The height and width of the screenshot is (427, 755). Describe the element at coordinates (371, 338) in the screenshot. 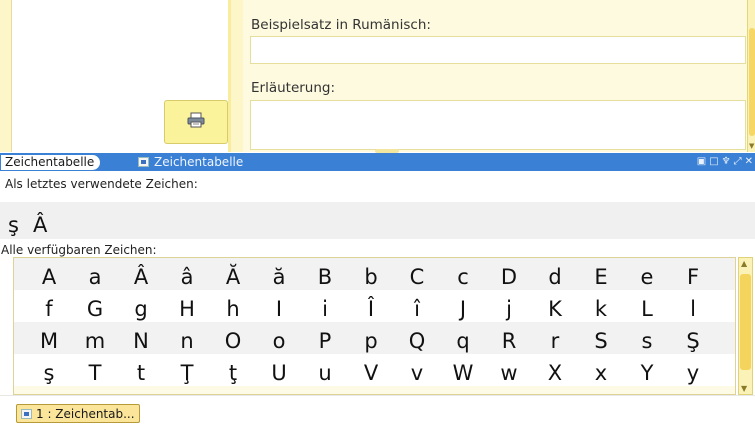

I see `char-cell: p` at that location.